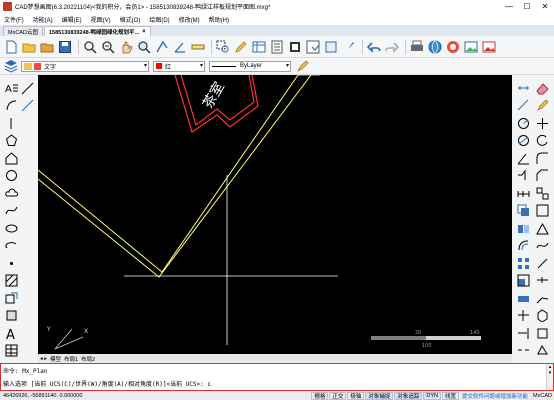 Image resolution: width=554 pixels, height=400 pixels. I want to click on spline-button, so click(11, 211).